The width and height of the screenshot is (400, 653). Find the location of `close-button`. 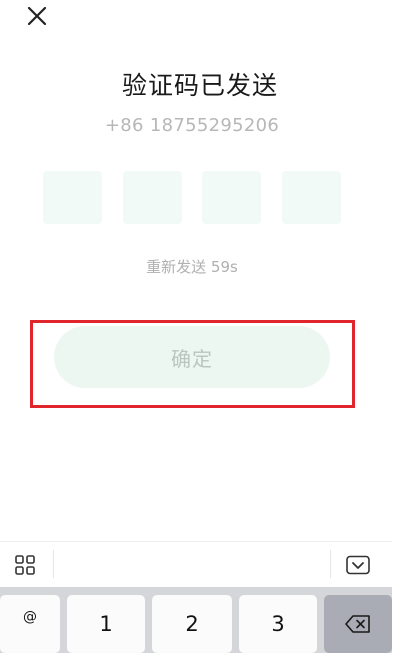

close-button is located at coordinates (37, 16).